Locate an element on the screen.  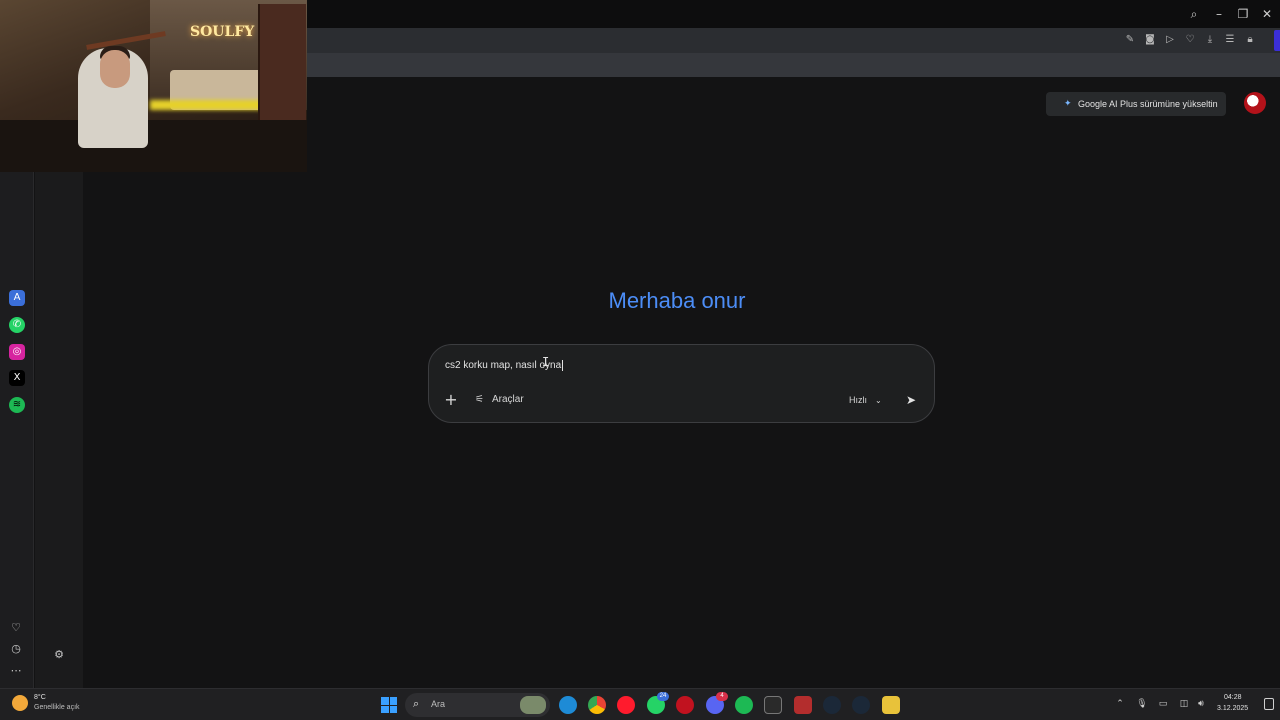
browser-app-rail: A ✆ ◎ X ≋ ♡ ◷ ⋯ is located at coordinates (17, 430).